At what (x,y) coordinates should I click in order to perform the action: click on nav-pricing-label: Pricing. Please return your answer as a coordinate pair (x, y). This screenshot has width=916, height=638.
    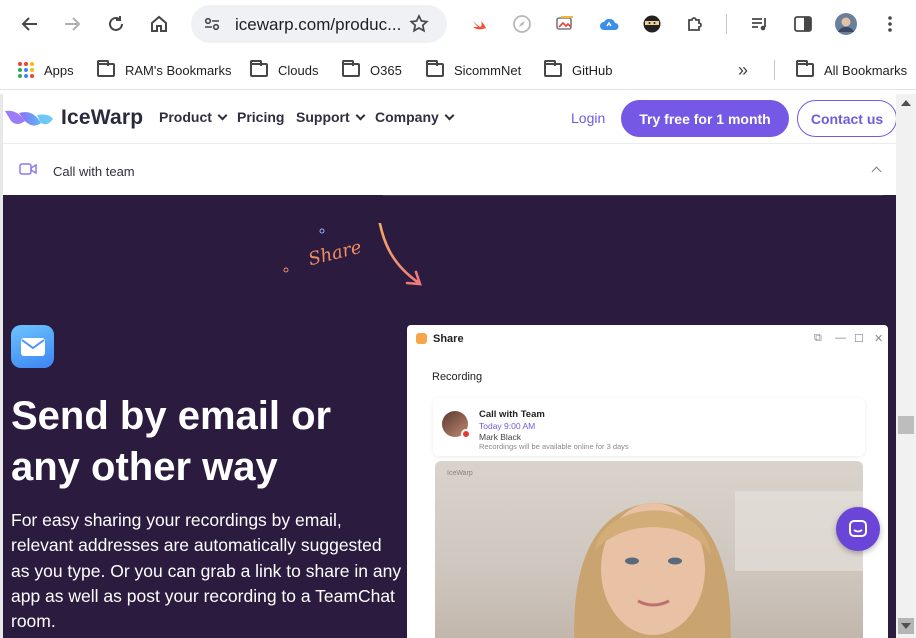
    Looking at the image, I should click on (261, 117).